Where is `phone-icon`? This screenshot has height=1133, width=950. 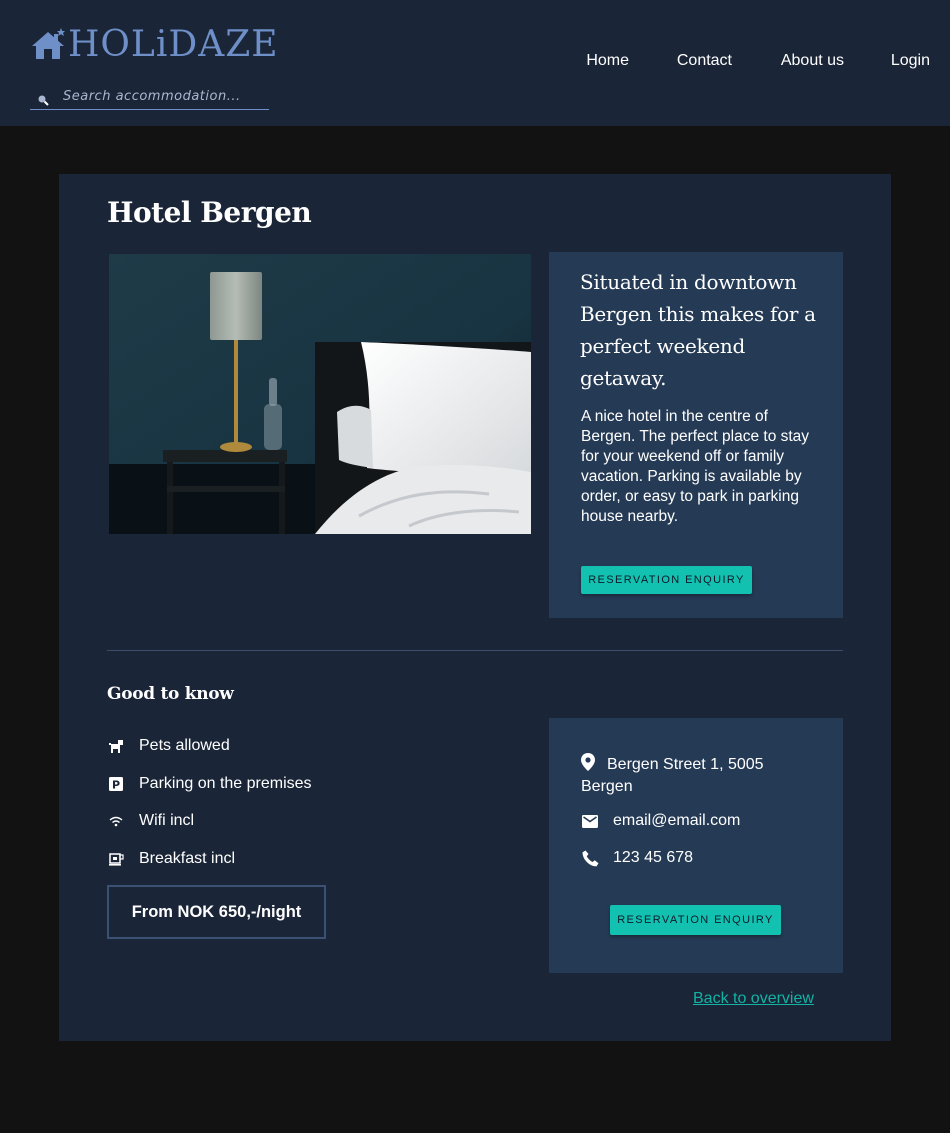 phone-icon is located at coordinates (590, 858).